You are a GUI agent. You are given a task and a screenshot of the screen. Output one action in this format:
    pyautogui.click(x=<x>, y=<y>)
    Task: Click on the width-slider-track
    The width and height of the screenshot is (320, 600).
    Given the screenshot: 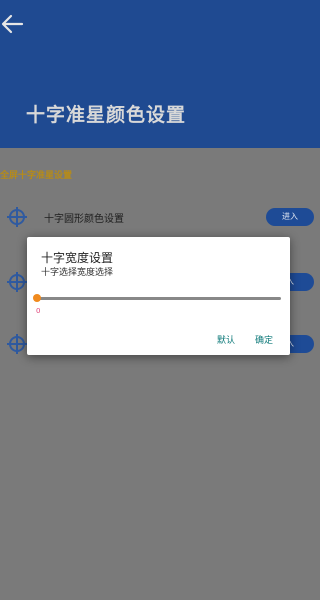 What is the action you would take?
    pyautogui.click(x=158, y=298)
    